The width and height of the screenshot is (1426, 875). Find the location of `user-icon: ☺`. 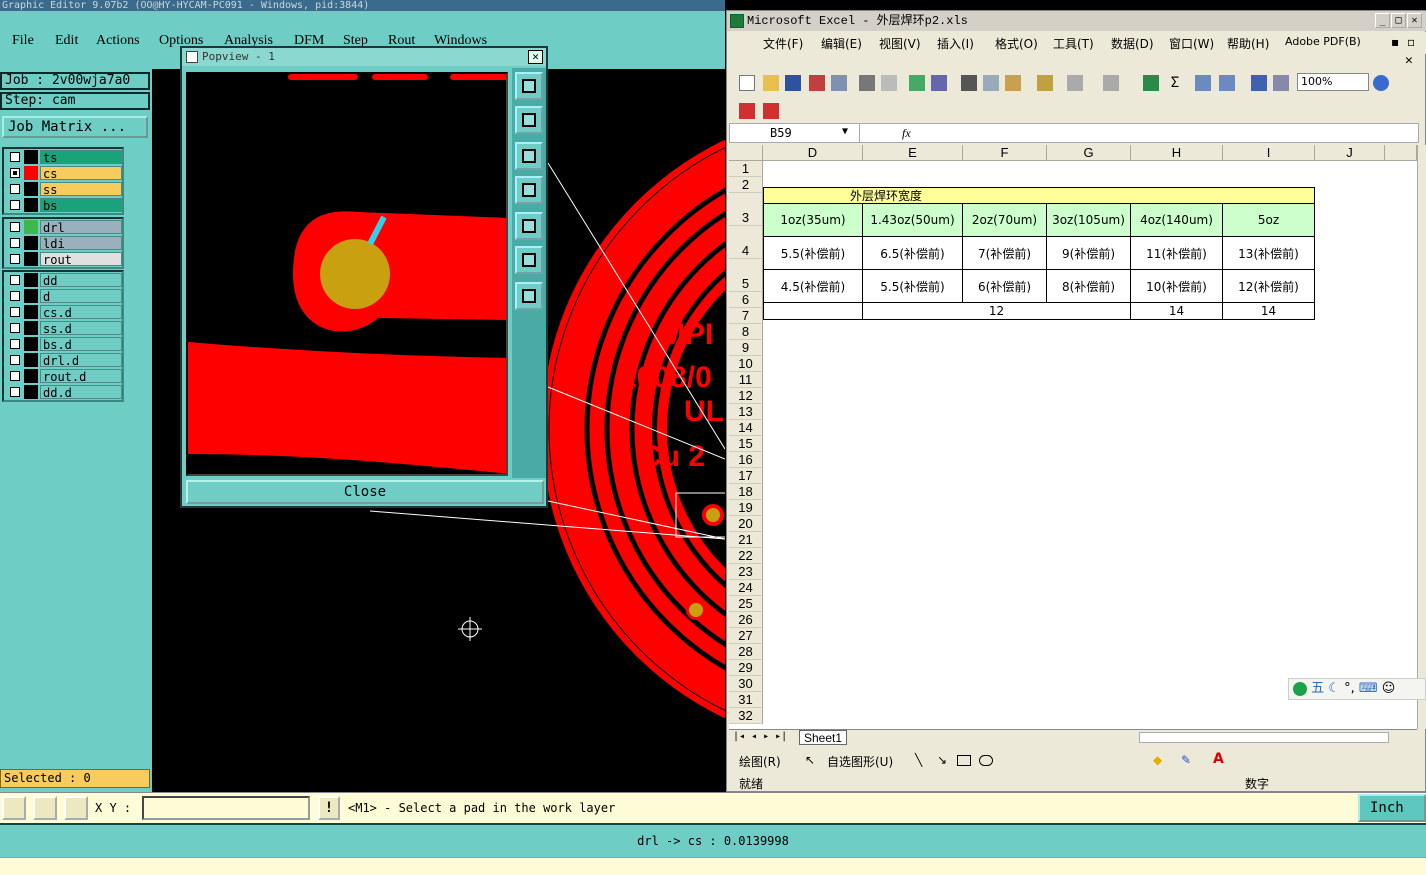

user-icon: ☺ is located at coordinates (1389, 688).